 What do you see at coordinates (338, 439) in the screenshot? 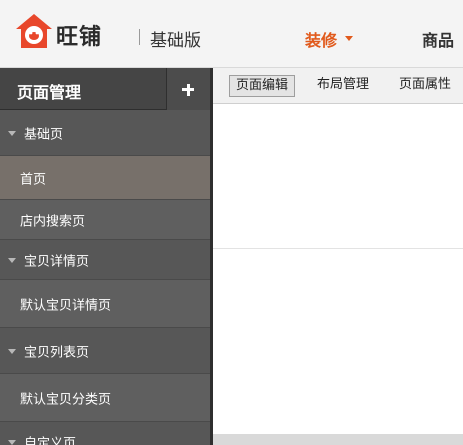
I see `bottom-scroll-strip` at bounding box center [338, 439].